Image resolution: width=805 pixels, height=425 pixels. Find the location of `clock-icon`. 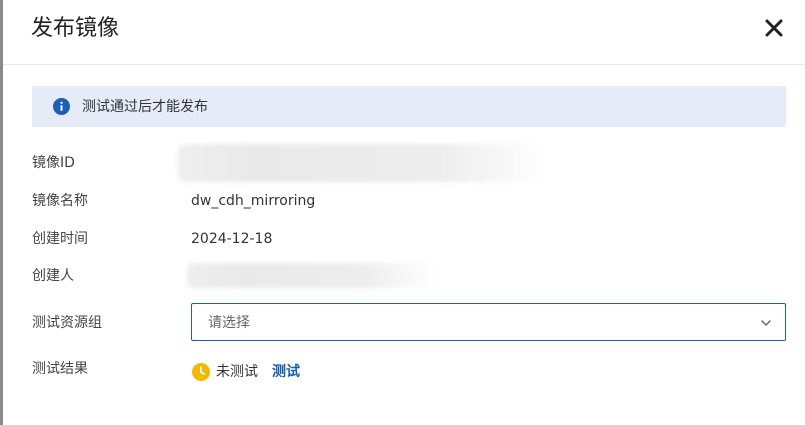

clock-icon is located at coordinates (201, 372).